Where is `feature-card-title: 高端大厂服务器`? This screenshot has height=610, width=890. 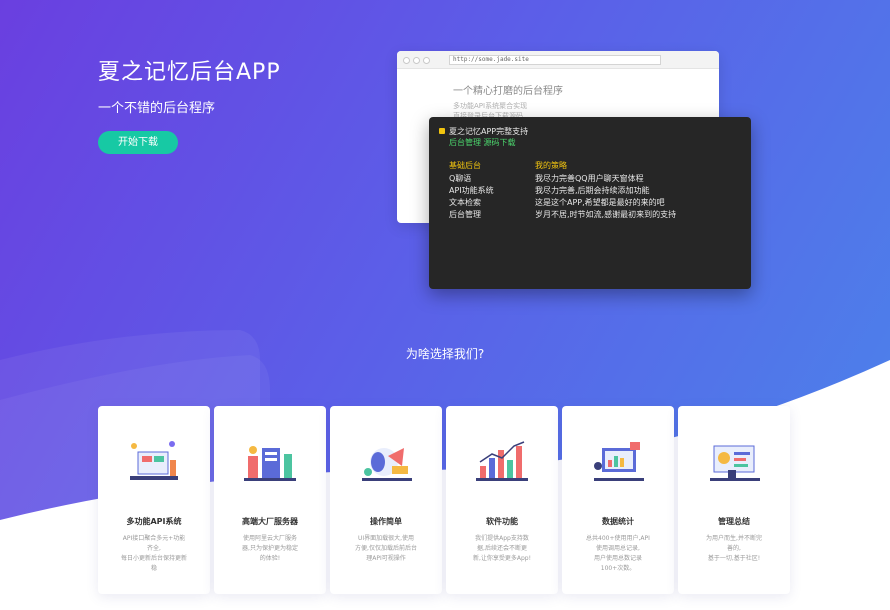
feature-card-title: 高端大厂服务器 is located at coordinates (270, 521).